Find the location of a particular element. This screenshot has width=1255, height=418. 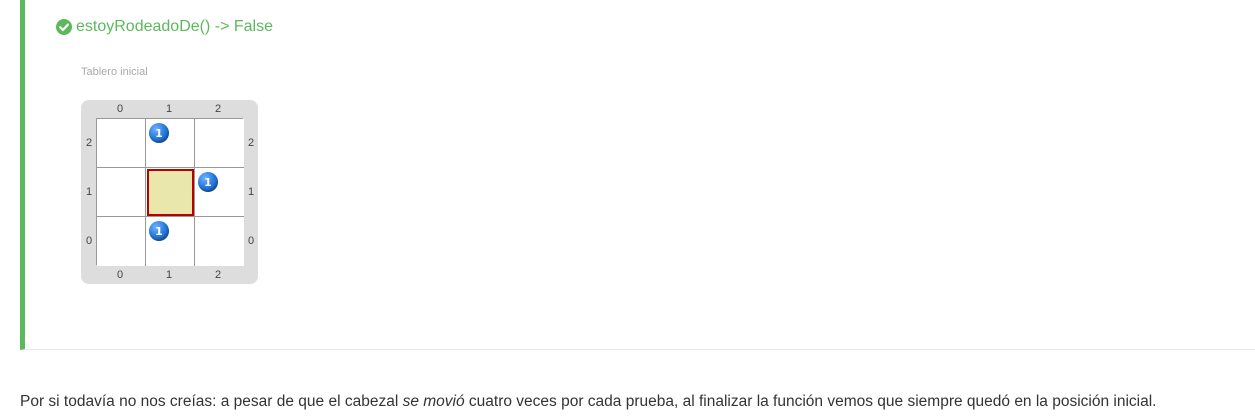

row-label-left: 1 is located at coordinates (89, 192).